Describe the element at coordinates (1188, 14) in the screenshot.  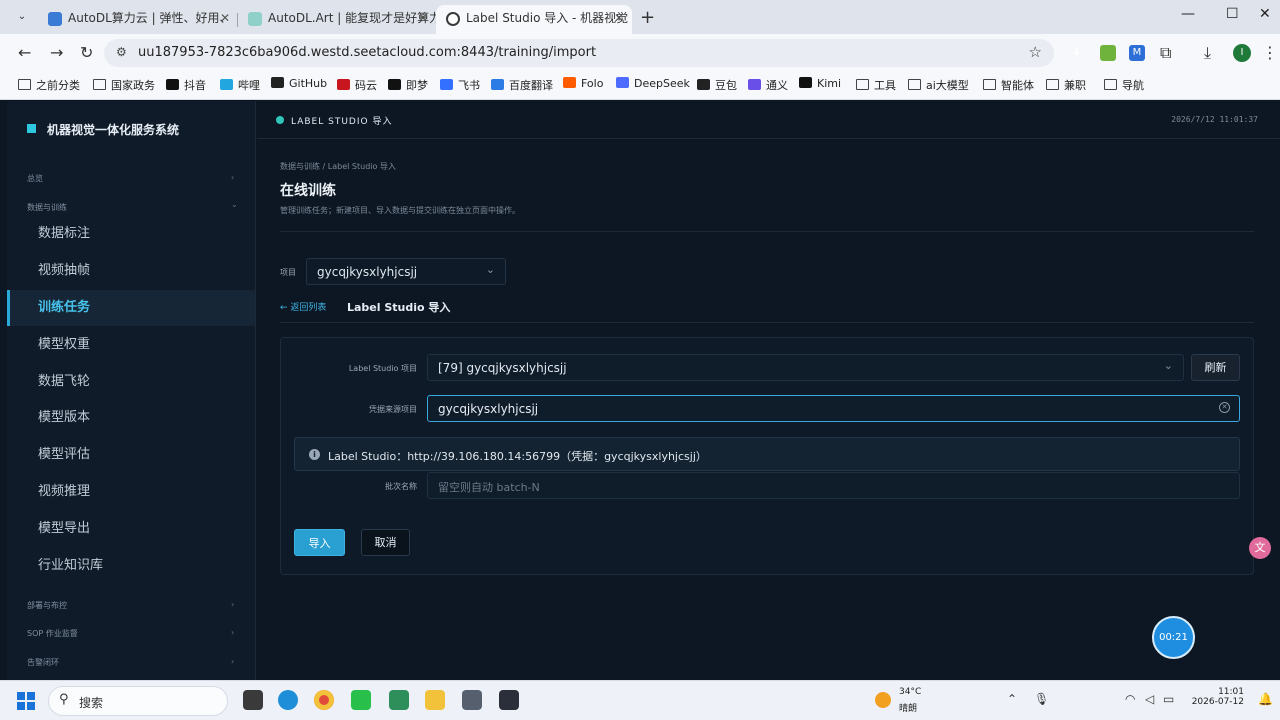
I see `minimize-icon: —` at that location.